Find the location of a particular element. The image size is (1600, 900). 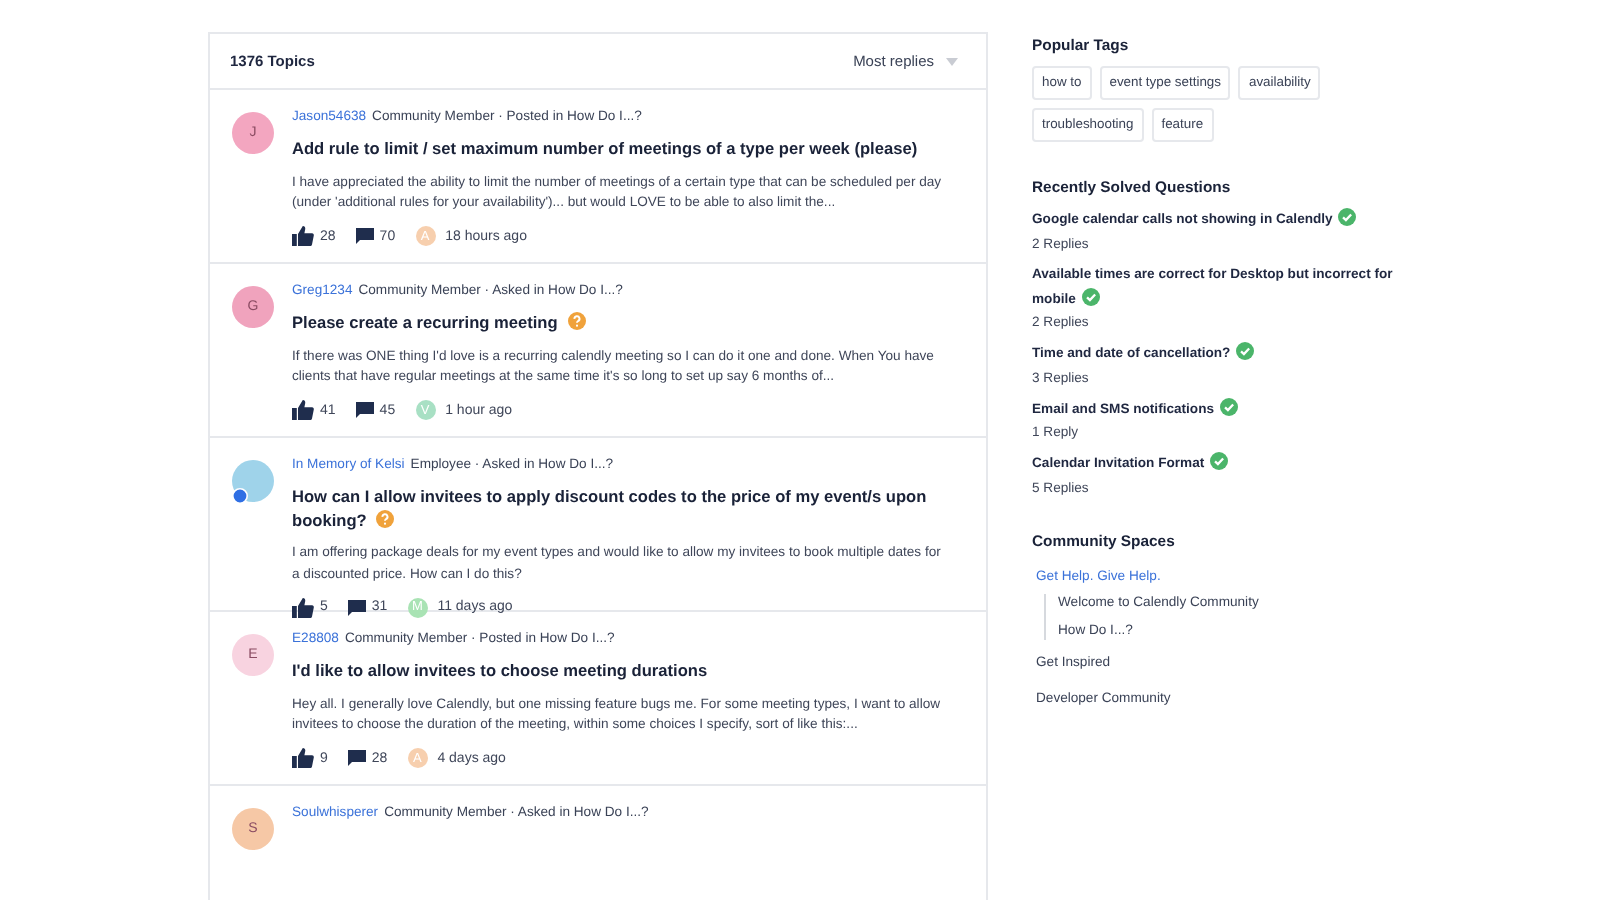

topic-title: Add rule to limit / set maximum number of meetings of a type per week (please) is located at coordinates (621, 149).